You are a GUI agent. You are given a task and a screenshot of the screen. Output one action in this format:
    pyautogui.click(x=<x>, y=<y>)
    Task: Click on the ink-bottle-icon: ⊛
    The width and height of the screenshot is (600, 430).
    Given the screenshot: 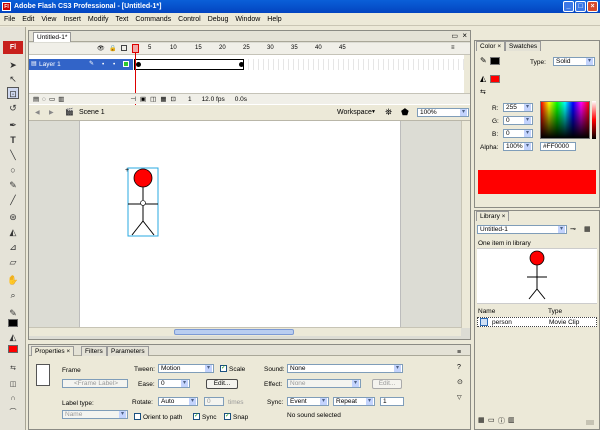 What is the action you would take?
    pyautogui.click(x=13, y=217)
    